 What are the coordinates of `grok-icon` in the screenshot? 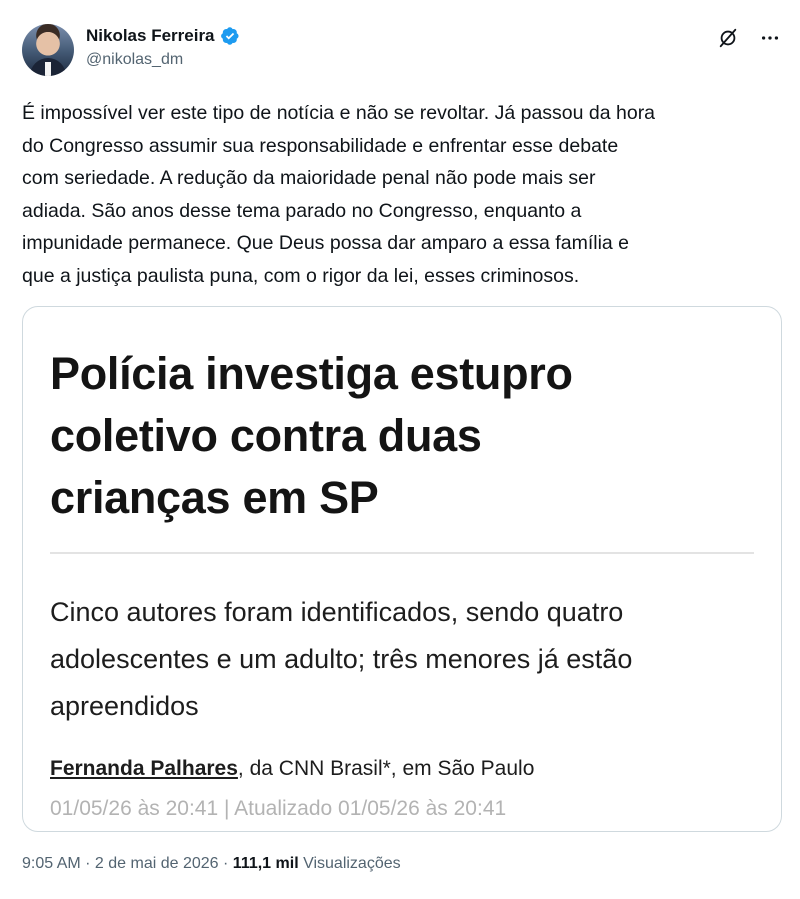 It's located at (728, 38).